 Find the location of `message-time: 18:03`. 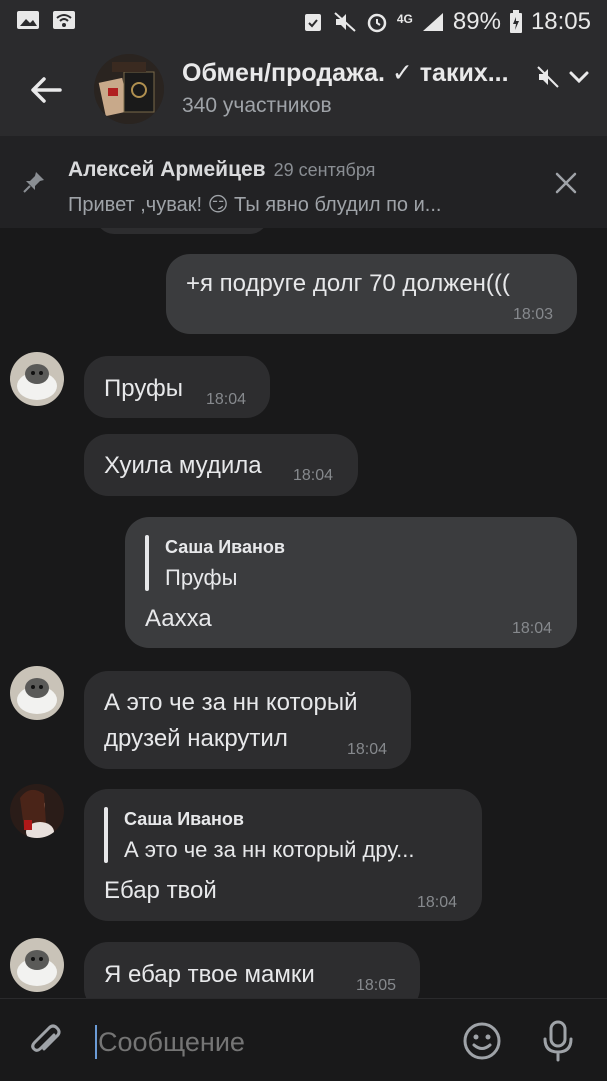

message-time: 18:03 is located at coordinates (533, 314).